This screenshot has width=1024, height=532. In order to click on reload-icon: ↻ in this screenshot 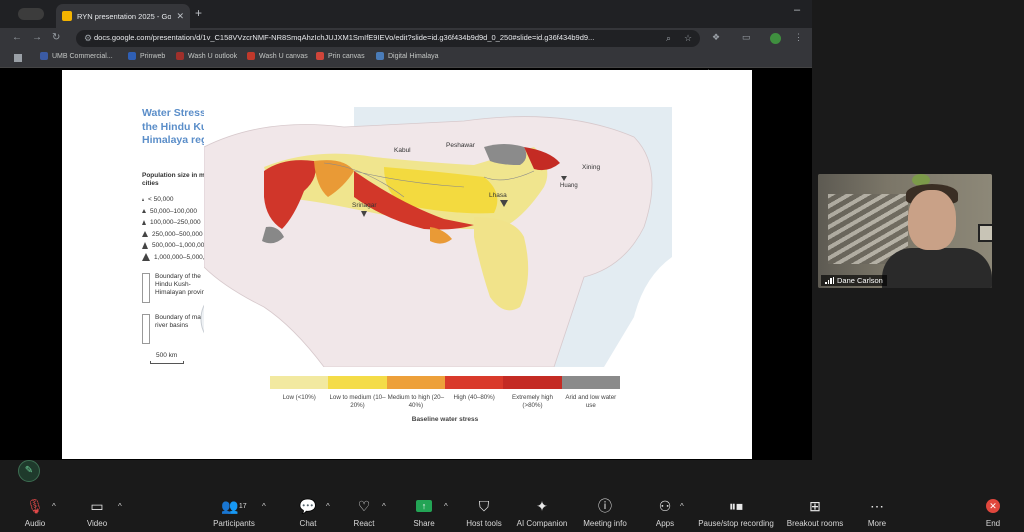, I will do `click(56, 37)`.